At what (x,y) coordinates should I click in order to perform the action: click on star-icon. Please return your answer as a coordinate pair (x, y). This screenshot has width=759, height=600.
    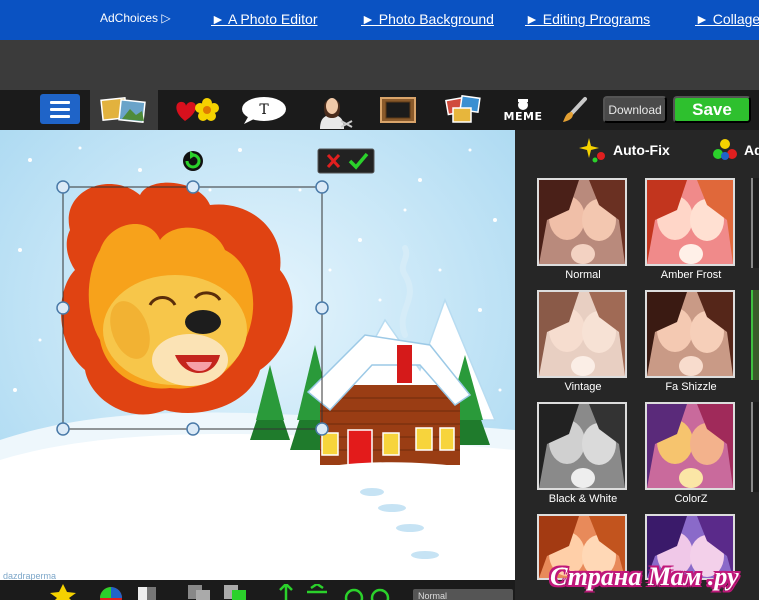
    Looking at the image, I should click on (63, 592).